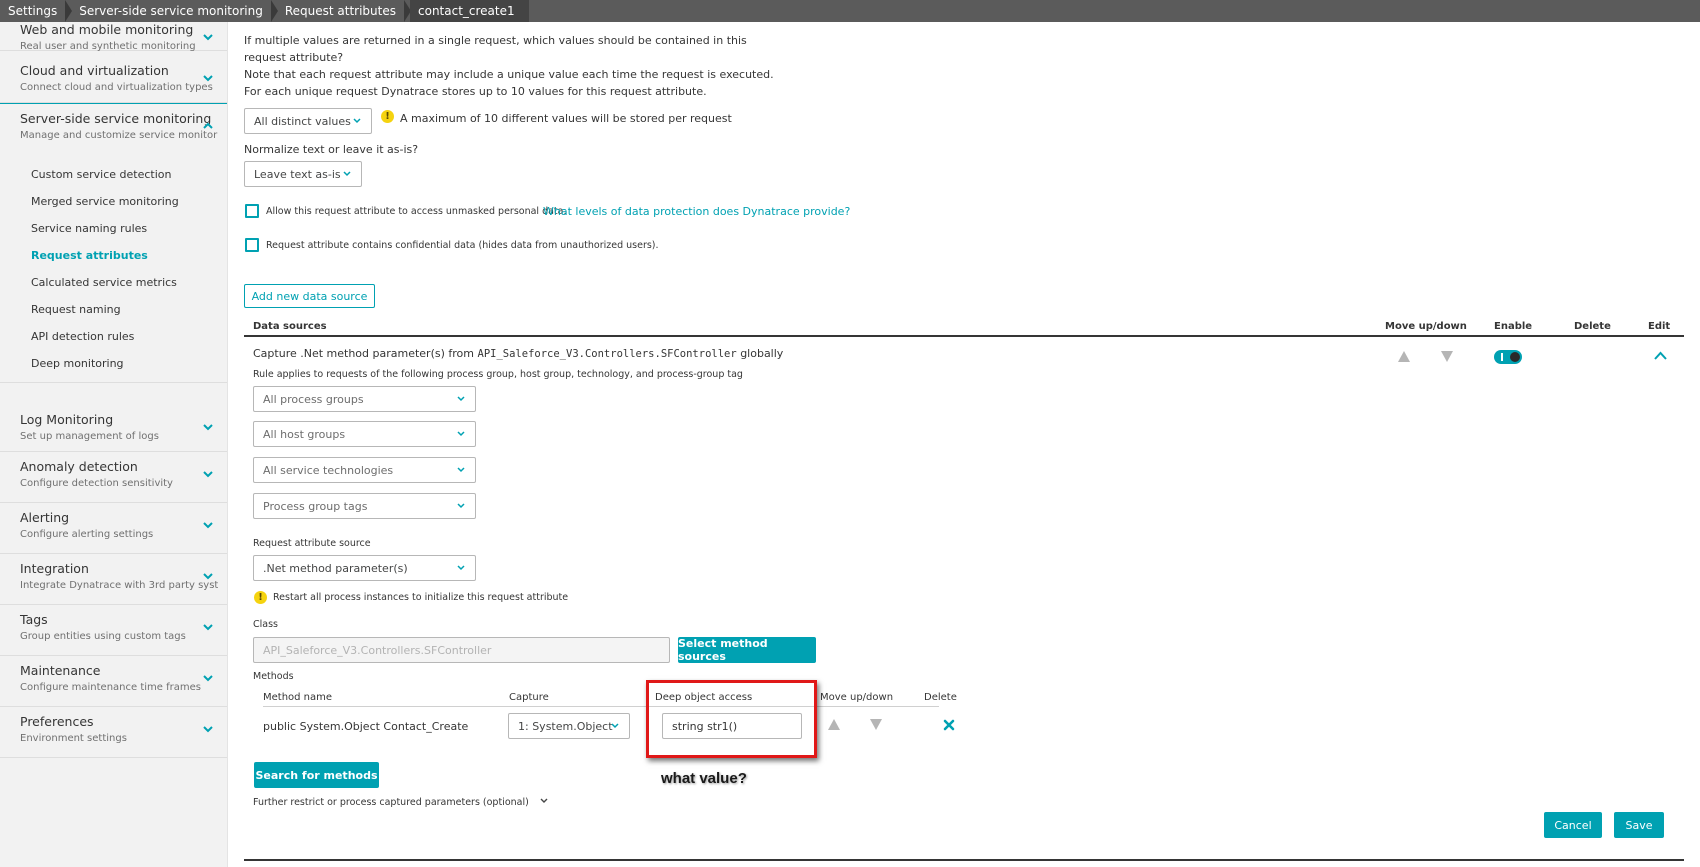 This screenshot has width=1700, height=867. What do you see at coordinates (113, 528) in the screenshot?
I see `sidebar-section-alerting: Alerting Configure alerting settings` at bounding box center [113, 528].